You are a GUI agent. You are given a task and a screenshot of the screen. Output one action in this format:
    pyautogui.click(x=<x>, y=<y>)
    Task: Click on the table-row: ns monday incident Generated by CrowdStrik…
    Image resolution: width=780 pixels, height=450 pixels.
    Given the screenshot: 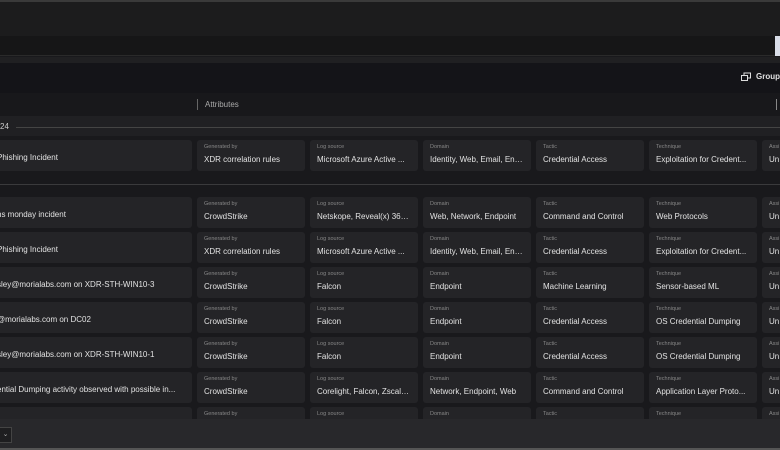 What is the action you would take?
    pyautogui.click(x=390, y=212)
    